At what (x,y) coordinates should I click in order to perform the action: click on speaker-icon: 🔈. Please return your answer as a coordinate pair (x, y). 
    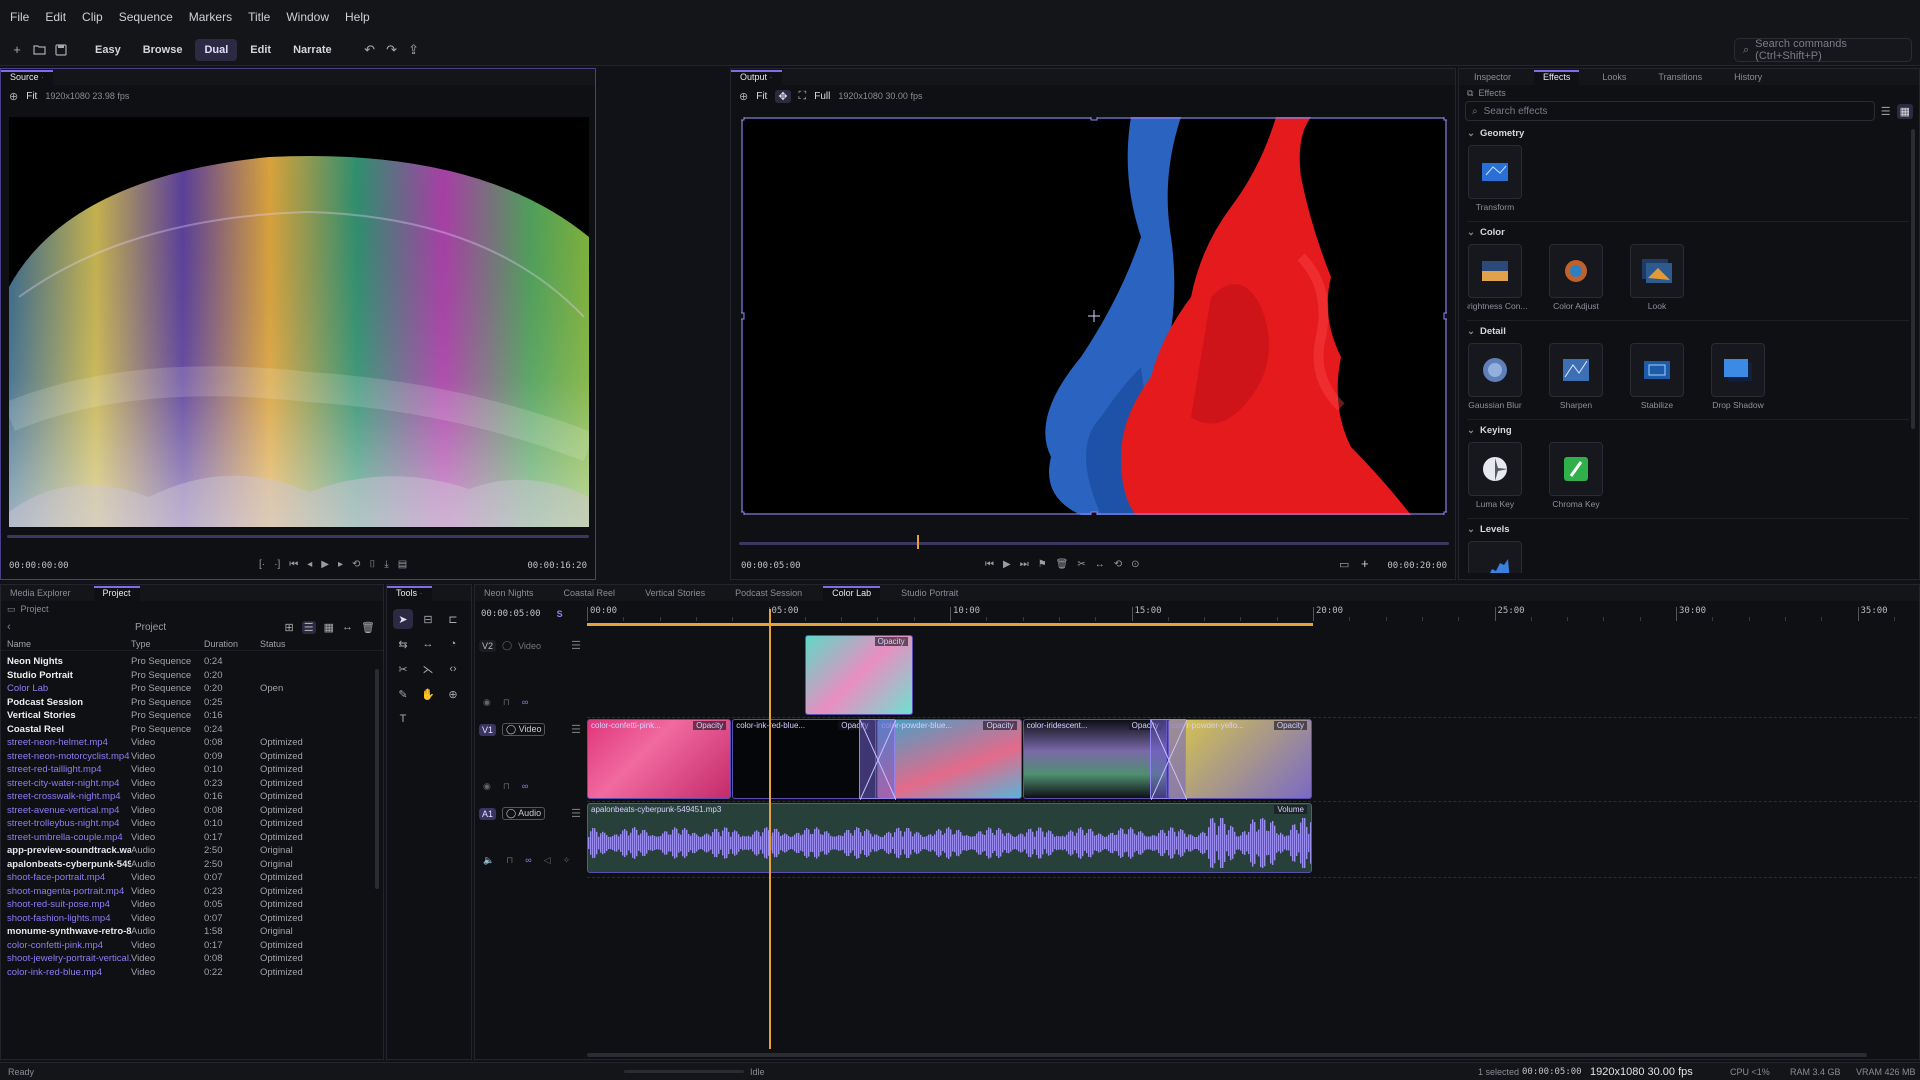
    Looking at the image, I should click on (488, 860).